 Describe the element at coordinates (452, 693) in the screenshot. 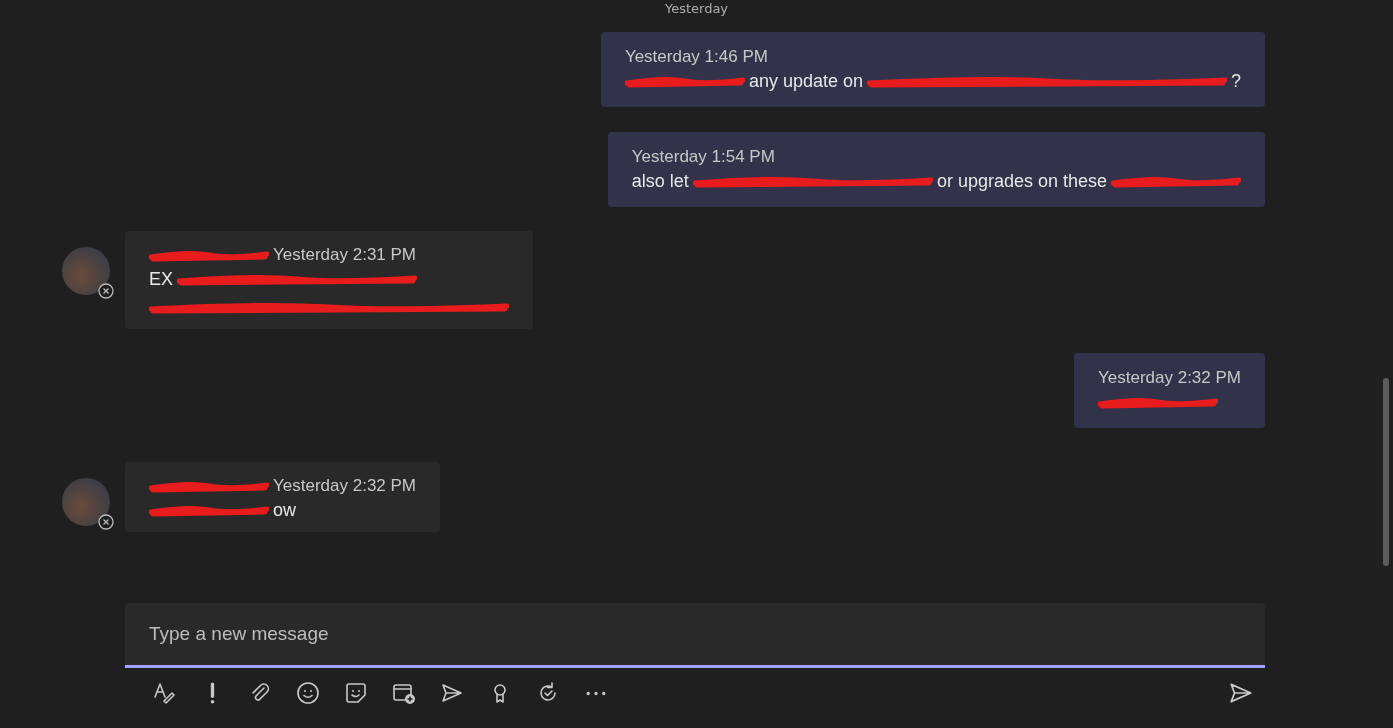

I see `paper-plane-icon` at that location.